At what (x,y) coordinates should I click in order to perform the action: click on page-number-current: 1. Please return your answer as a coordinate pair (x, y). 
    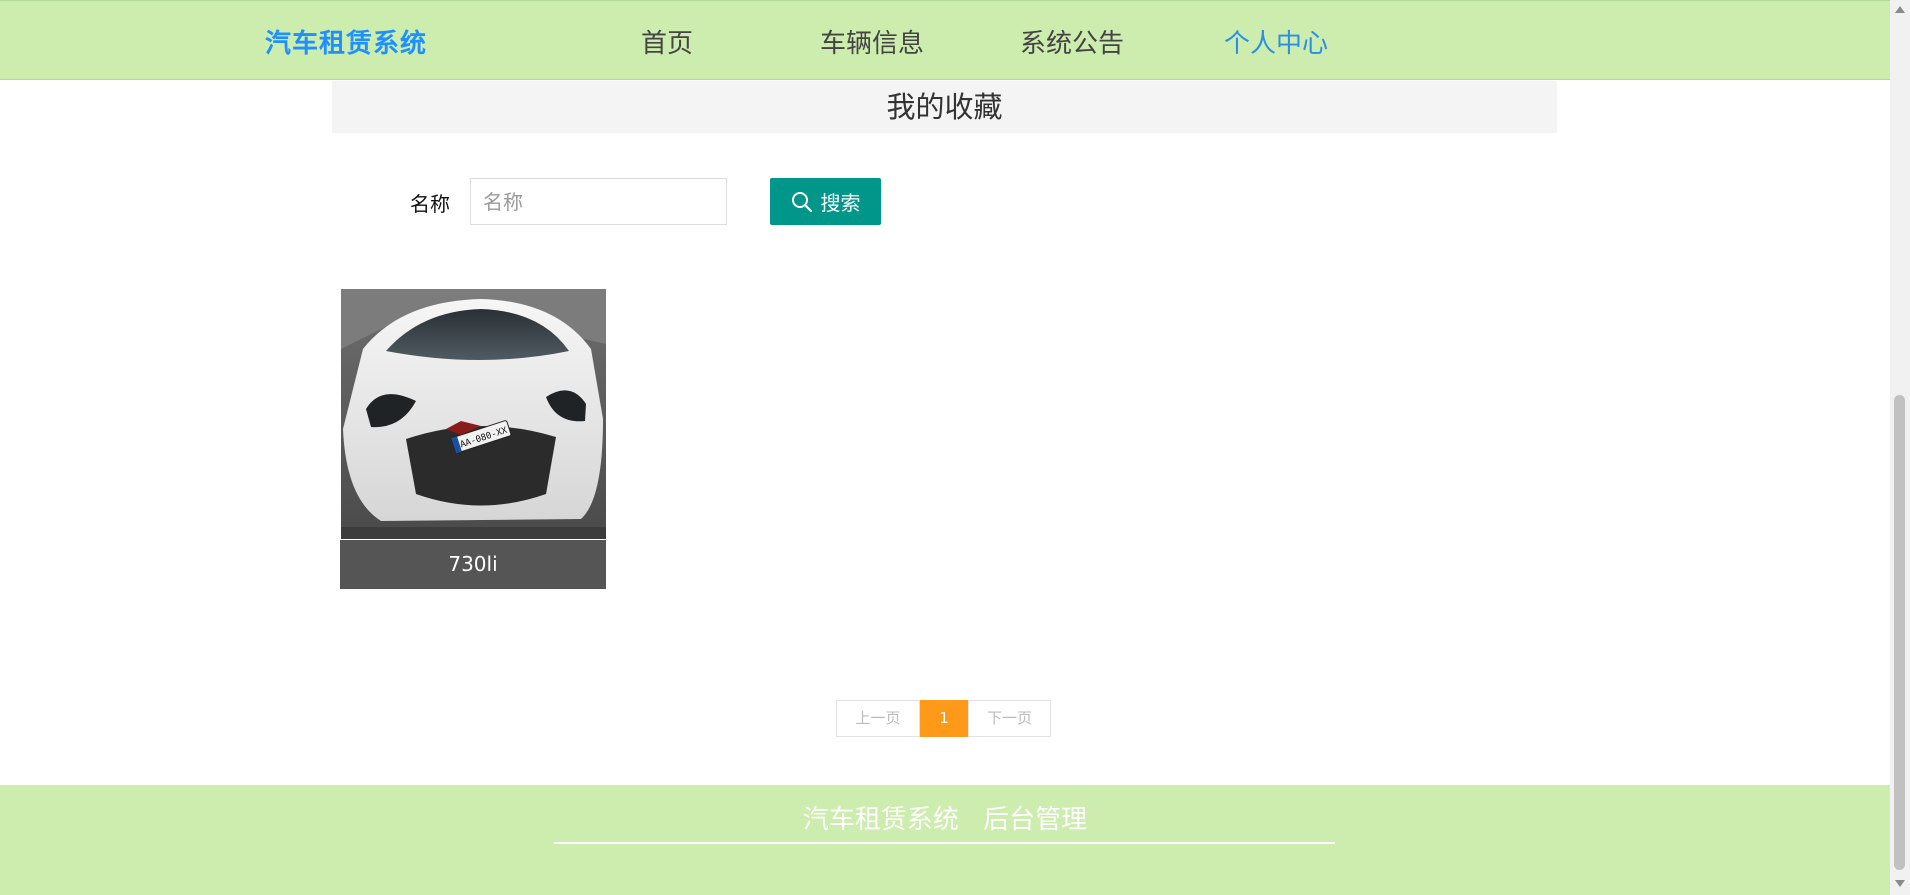
    Looking at the image, I should click on (944, 718).